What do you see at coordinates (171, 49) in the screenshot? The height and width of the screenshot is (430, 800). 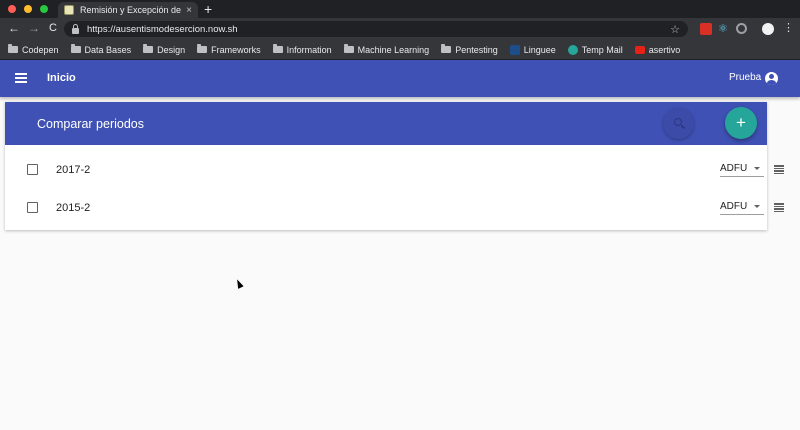 I see `bookmark-label: Design` at bounding box center [171, 49].